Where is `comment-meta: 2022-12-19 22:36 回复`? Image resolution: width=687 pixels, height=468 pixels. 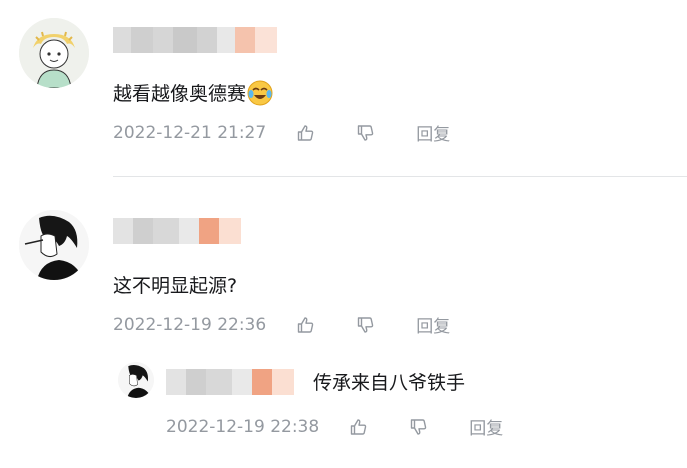
comment-meta: 2022-12-19 22:36 回复 is located at coordinates (281, 325).